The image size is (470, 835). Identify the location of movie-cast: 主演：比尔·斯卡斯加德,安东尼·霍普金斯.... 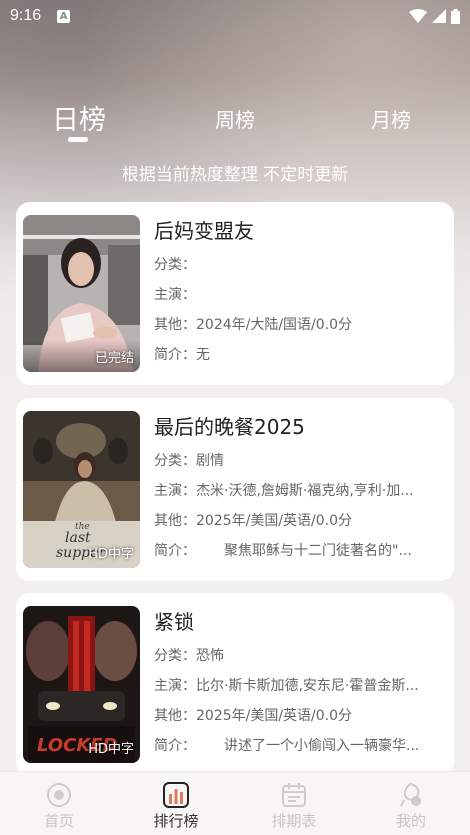
(286, 686).